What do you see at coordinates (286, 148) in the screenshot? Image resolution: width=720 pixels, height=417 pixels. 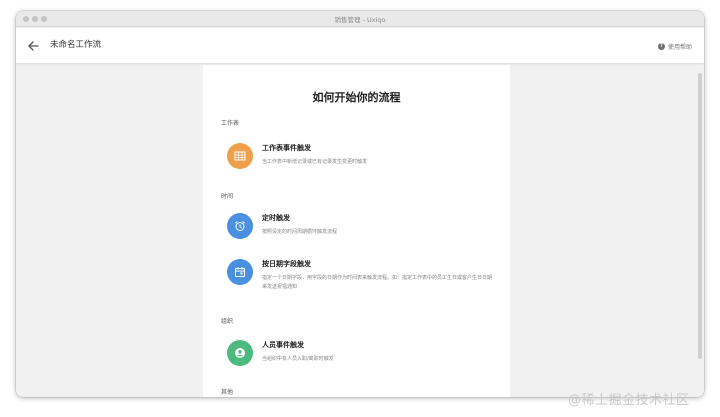 I see `option-title: 工作表事件触发` at bounding box center [286, 148].